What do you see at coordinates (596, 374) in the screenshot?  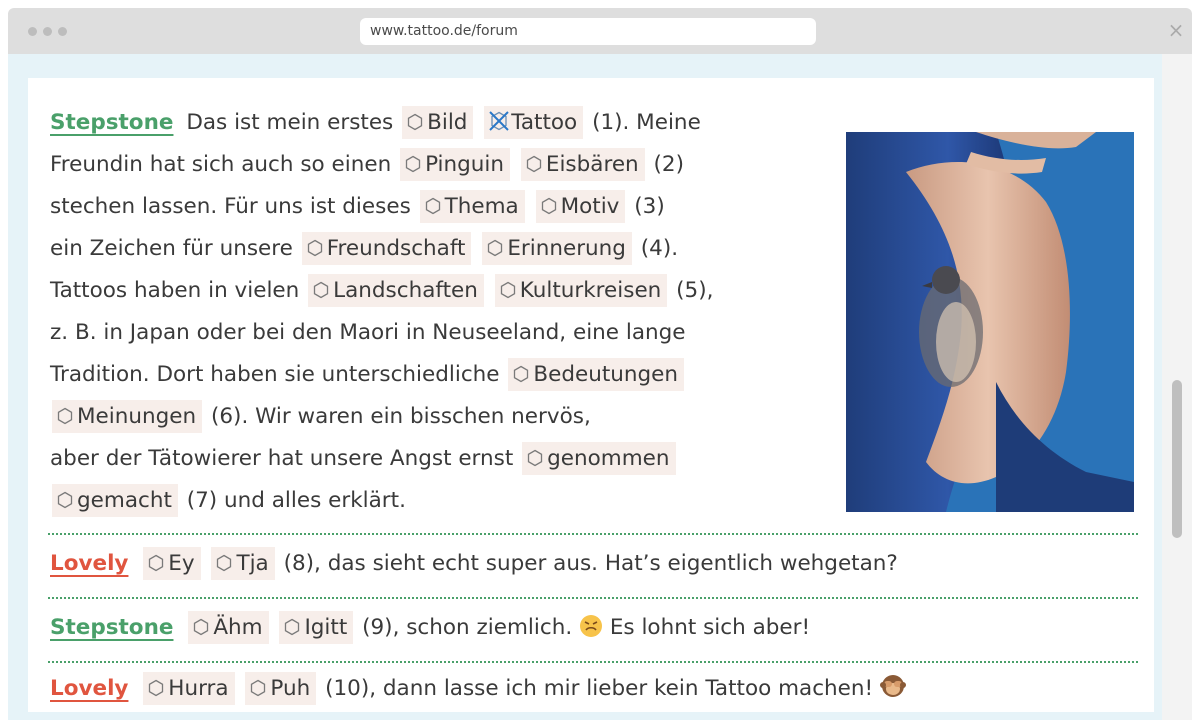 I see `answer-option: Bedeutungen` at bounding box center [596, 374].